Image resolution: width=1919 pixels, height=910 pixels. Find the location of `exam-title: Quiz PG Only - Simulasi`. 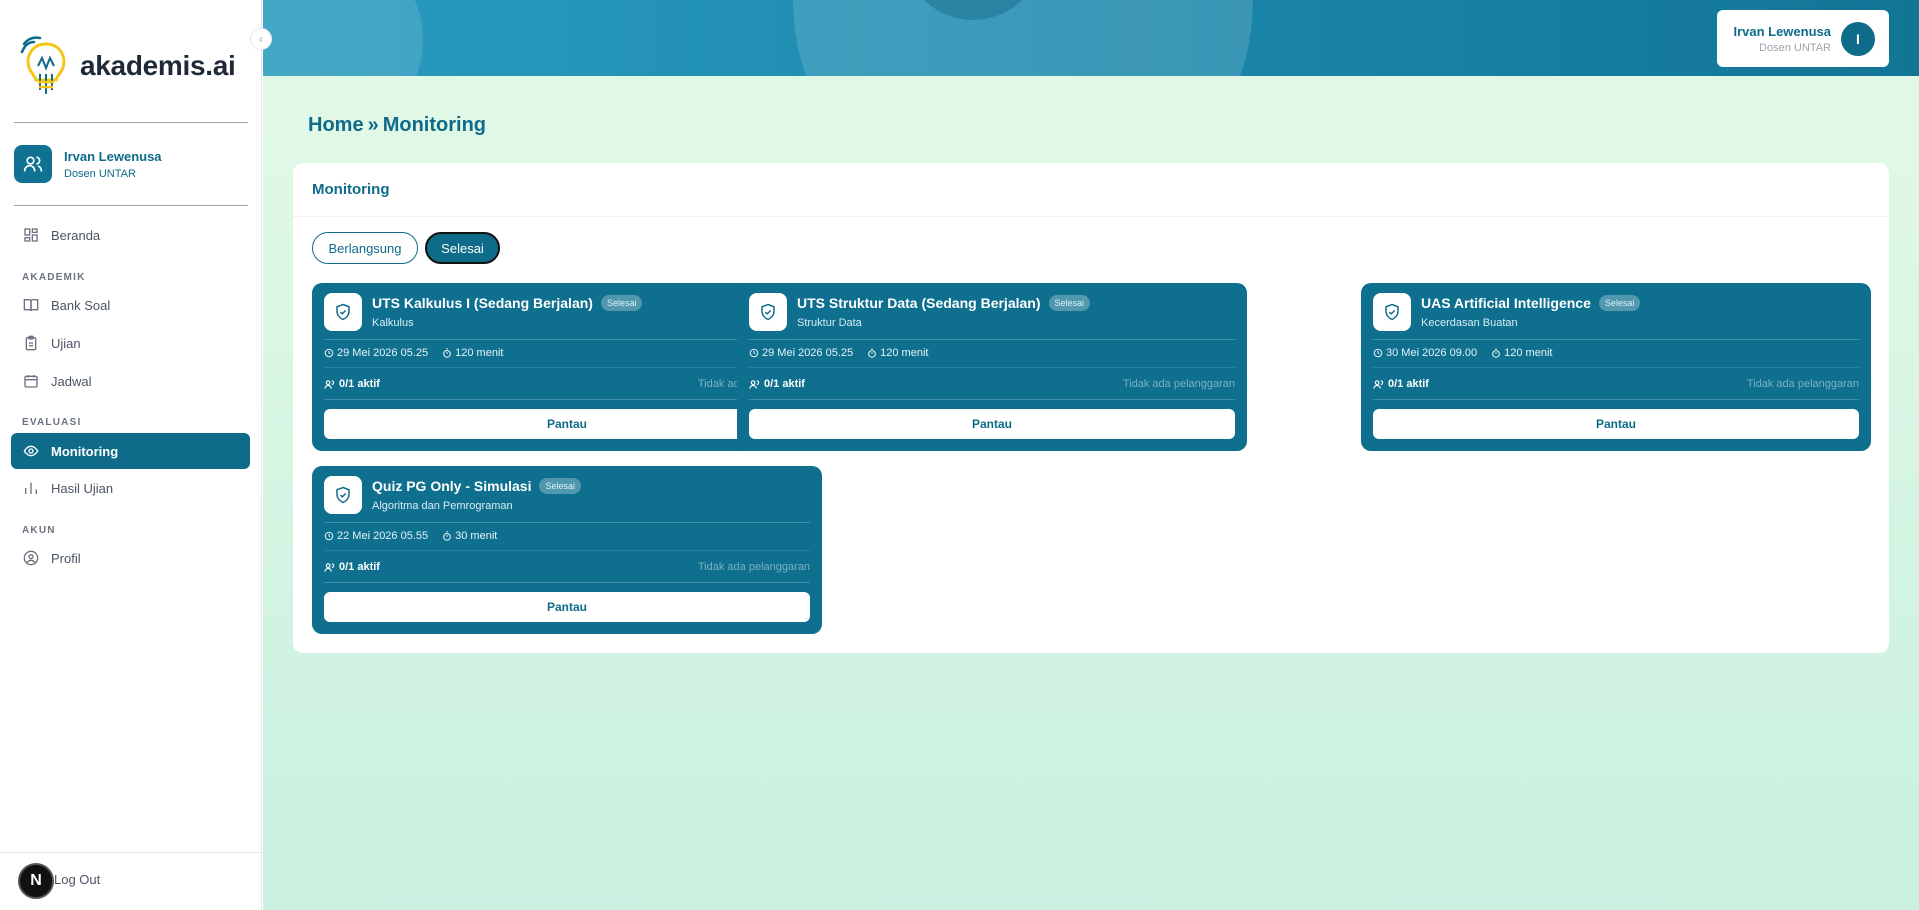

exam-title: Quiz PG Only - Simulasi is located at coordinates (452, 486).